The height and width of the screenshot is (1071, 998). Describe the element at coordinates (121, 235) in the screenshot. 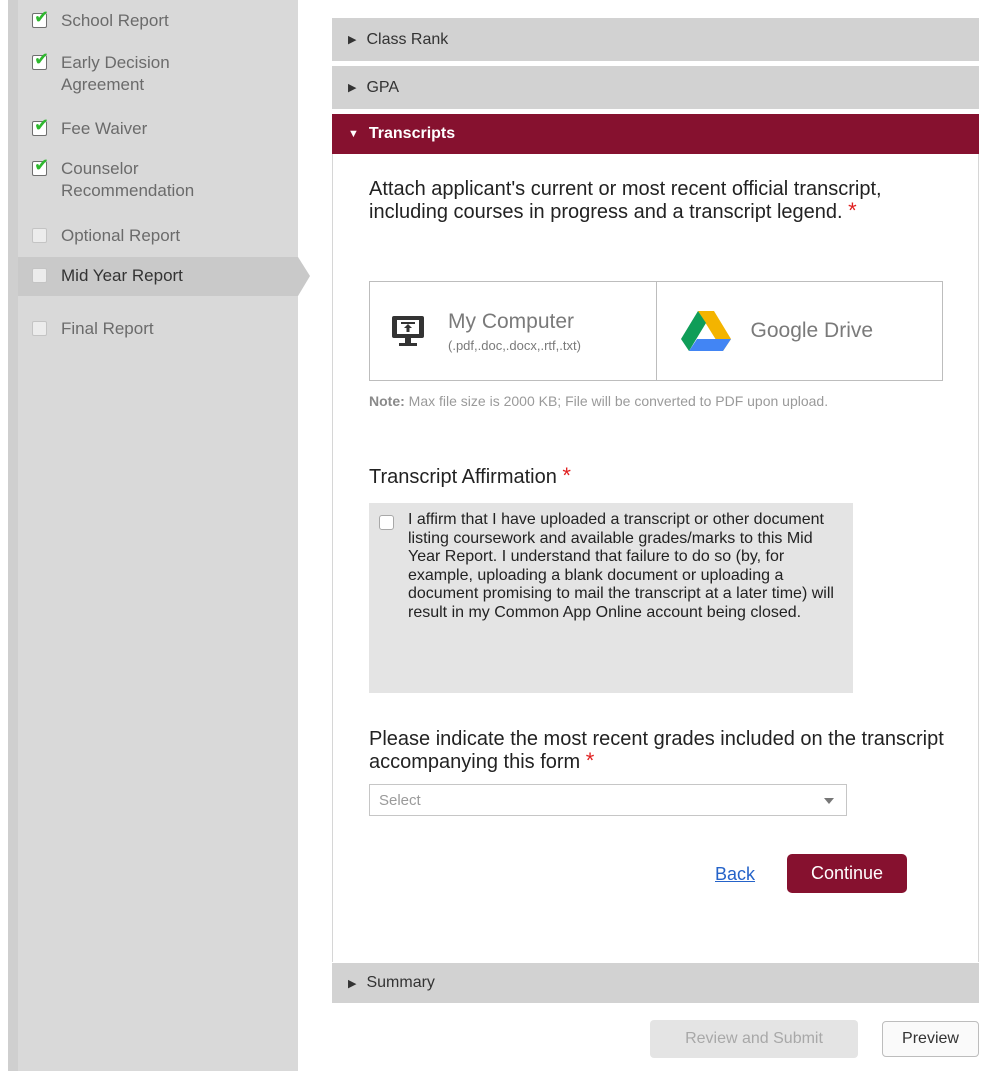

I see `sidebar-item-label: Optional Report` at that location.